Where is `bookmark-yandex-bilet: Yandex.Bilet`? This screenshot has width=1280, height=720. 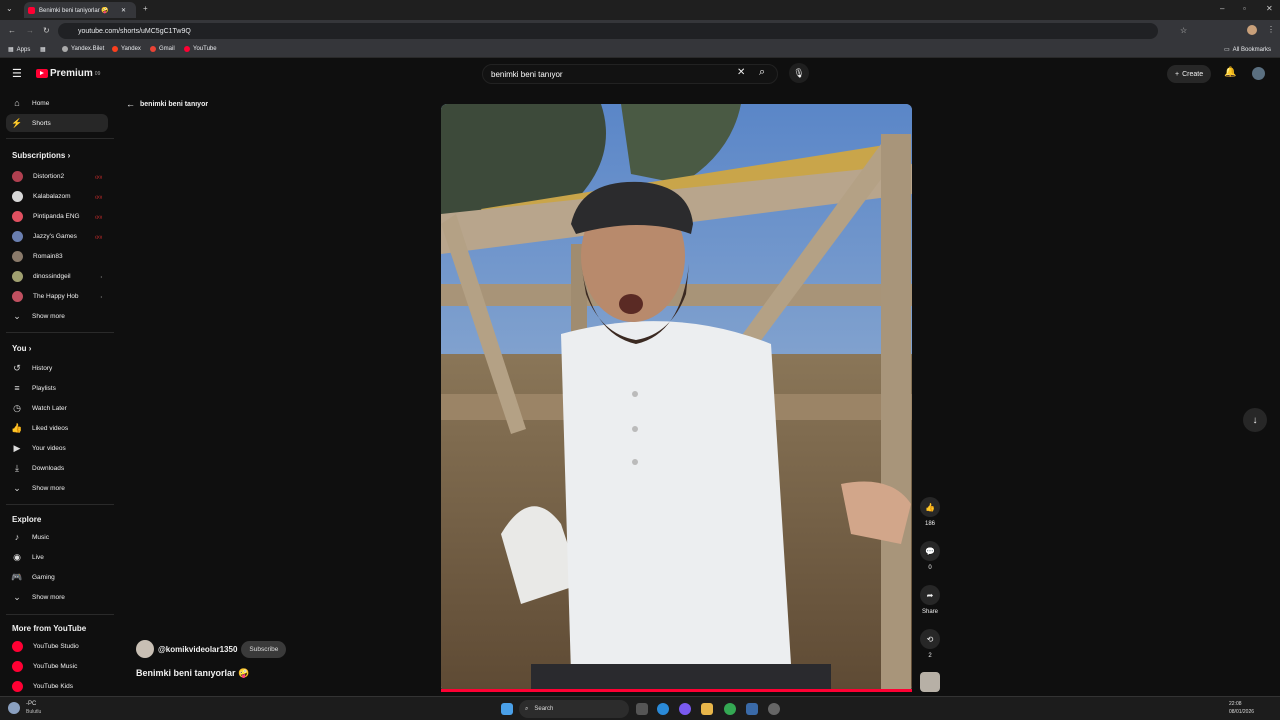
bookmark-yandex-bilet: Yandex.Bilet is located at coordinates (83, 49).